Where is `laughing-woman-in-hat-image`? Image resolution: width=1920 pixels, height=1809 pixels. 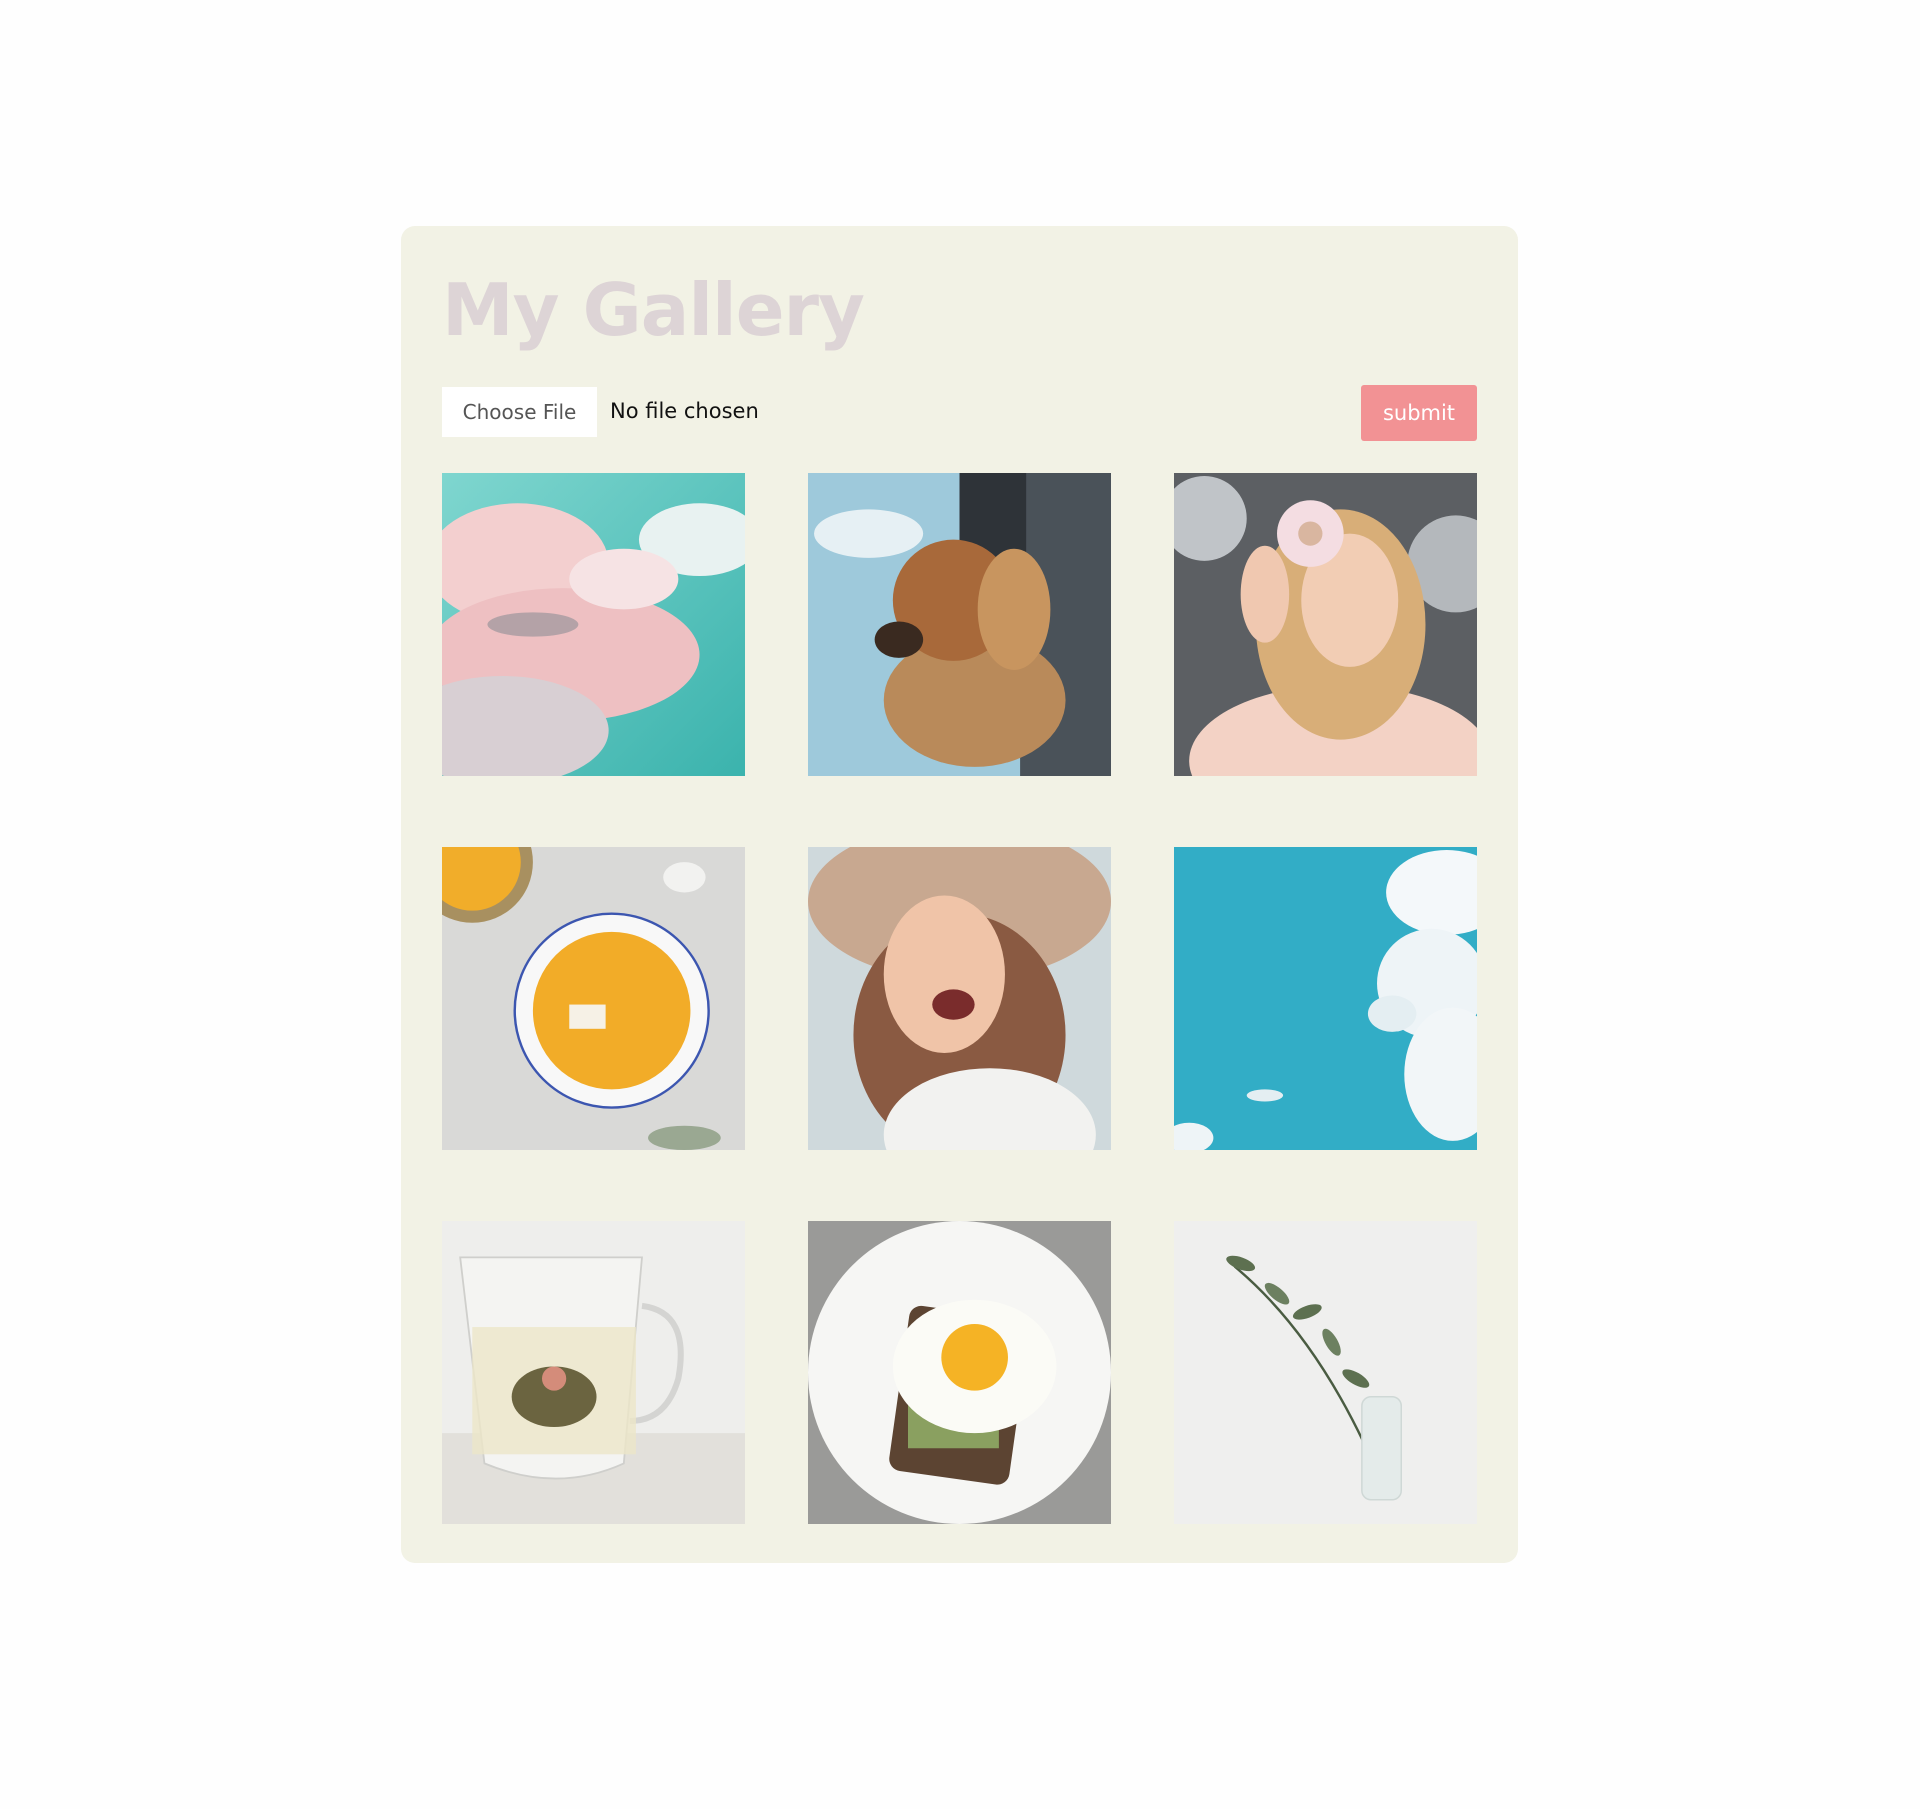 laughing-woman-in-hat-image is located at coordinates (959, 998).